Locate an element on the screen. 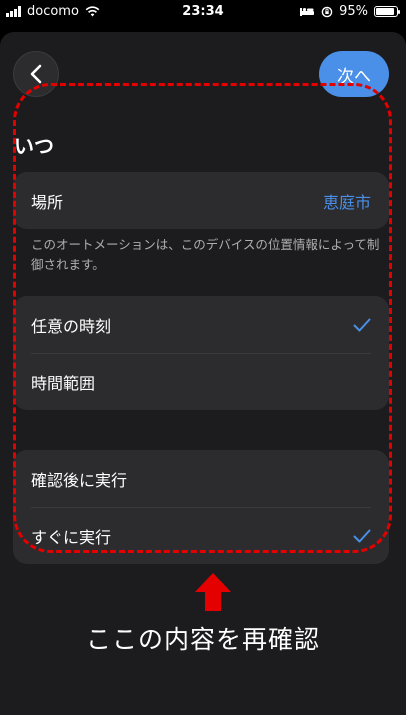 This screenshot has height=715, width=406. time-options-group: 任意の時刻 時間範囲 is located at coordinates (201, 353).